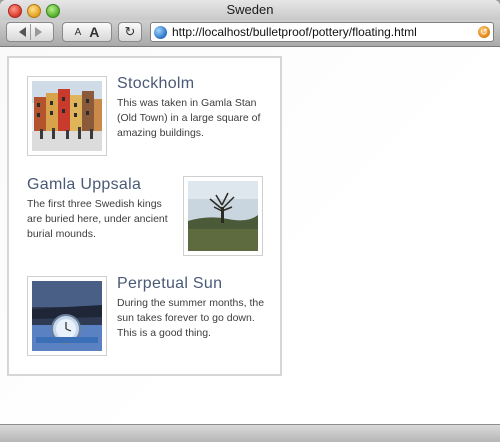 The image size is (500, 442). What do you see at coordinates (87, 32) in the screenshot?
I see `text-size-buttons: A A` at bounding box center [87, 32].